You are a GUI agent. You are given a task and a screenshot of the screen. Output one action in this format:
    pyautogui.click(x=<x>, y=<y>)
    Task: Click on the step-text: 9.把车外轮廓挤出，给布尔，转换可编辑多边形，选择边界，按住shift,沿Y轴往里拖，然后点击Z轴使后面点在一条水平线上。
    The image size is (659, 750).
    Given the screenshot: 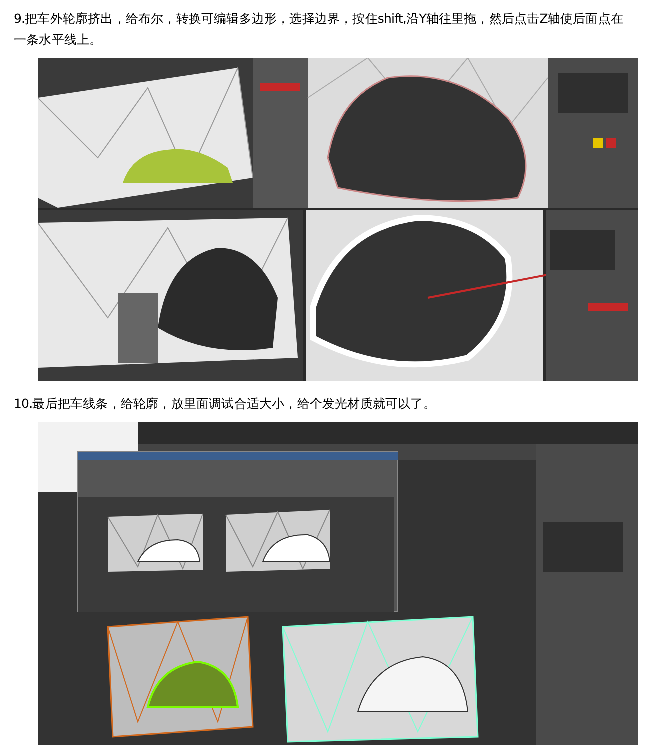 What is the action you would take?
    pyautogui.click(x=318, y=29)
    